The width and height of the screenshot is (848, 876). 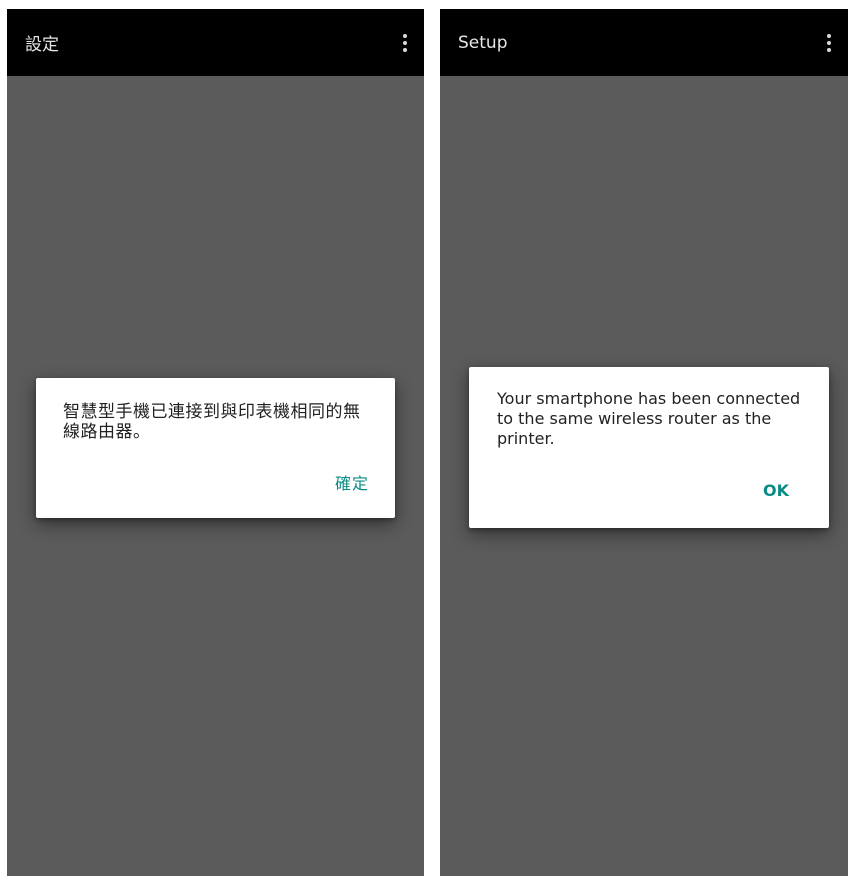 I want to click on app-bar-title: Setup, so click(x=483, y=42).